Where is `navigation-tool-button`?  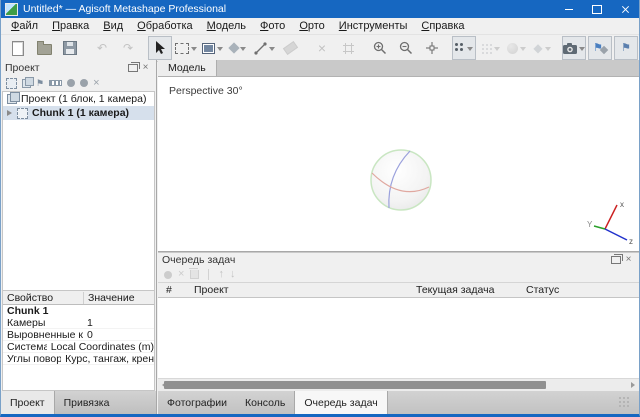 navigation-tool-button is located at coordinates (160, 48).